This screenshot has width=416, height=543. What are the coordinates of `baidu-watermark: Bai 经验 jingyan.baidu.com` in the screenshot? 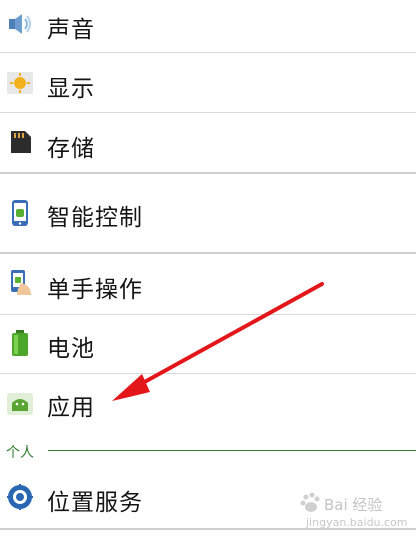 It's located at (357, 515).